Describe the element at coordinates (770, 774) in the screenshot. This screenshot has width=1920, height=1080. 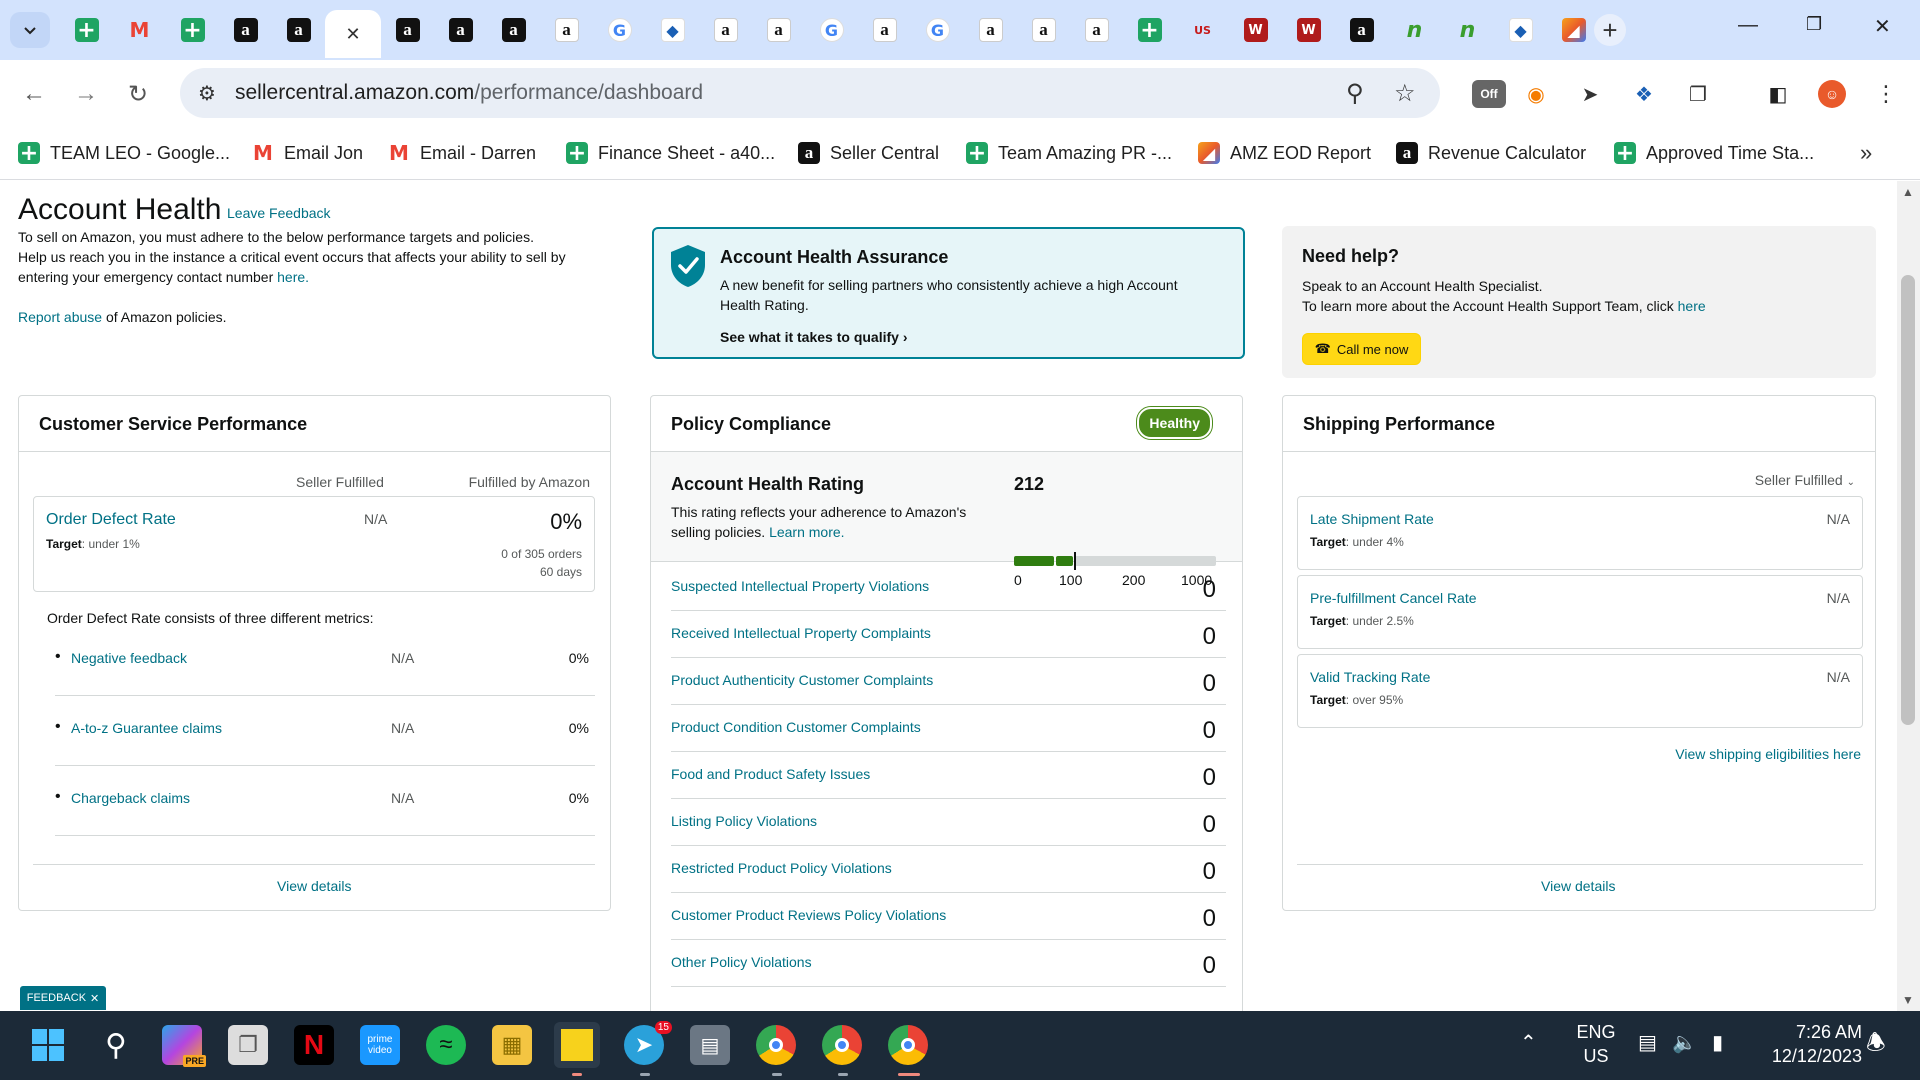
I see `policy-violation-link: Food and Product Safety Issues` at that location.